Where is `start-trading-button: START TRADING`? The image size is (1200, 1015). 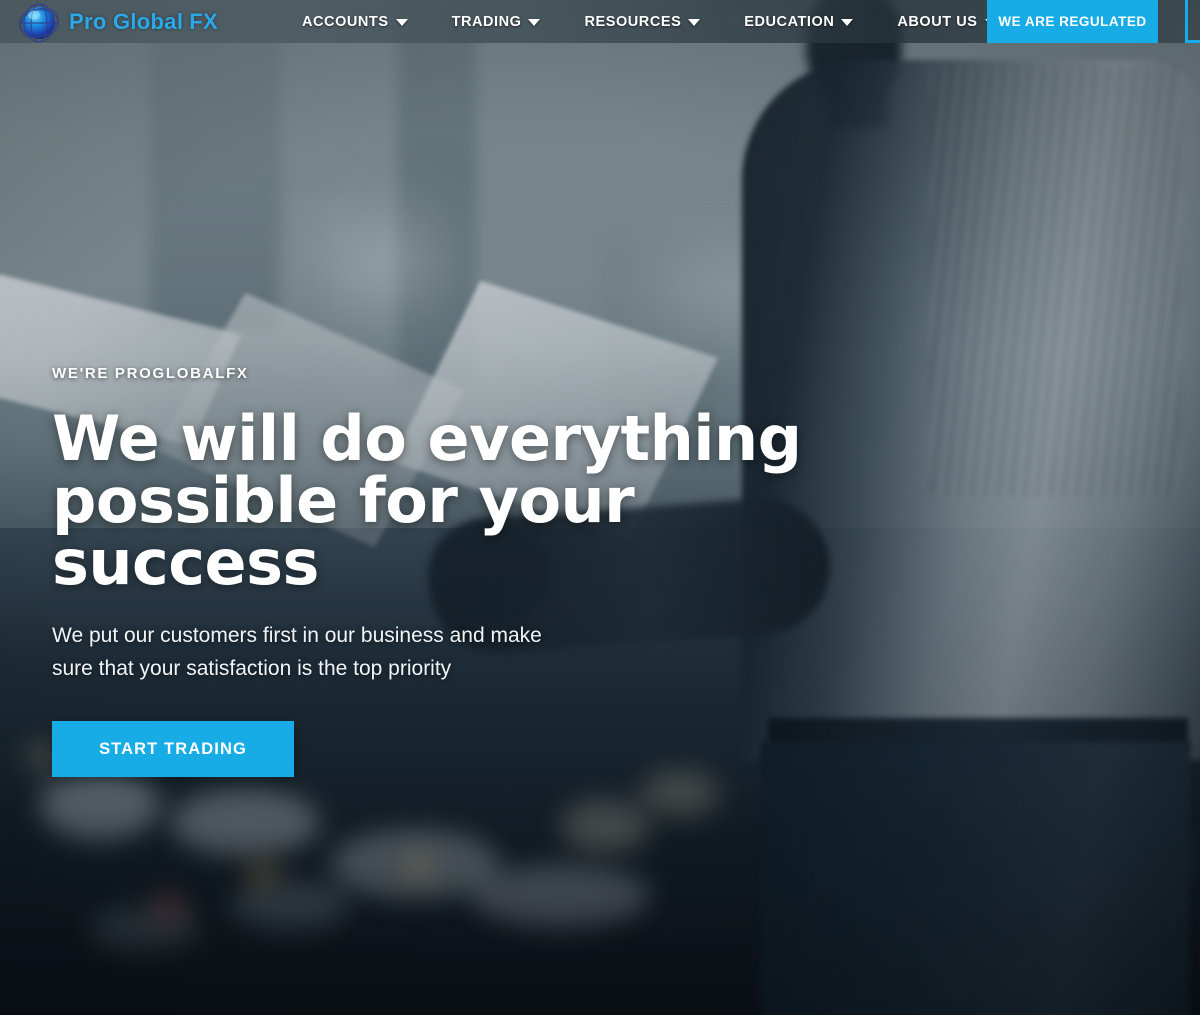
start-trading-button: START TRADING is located at coordinates (173, 749).